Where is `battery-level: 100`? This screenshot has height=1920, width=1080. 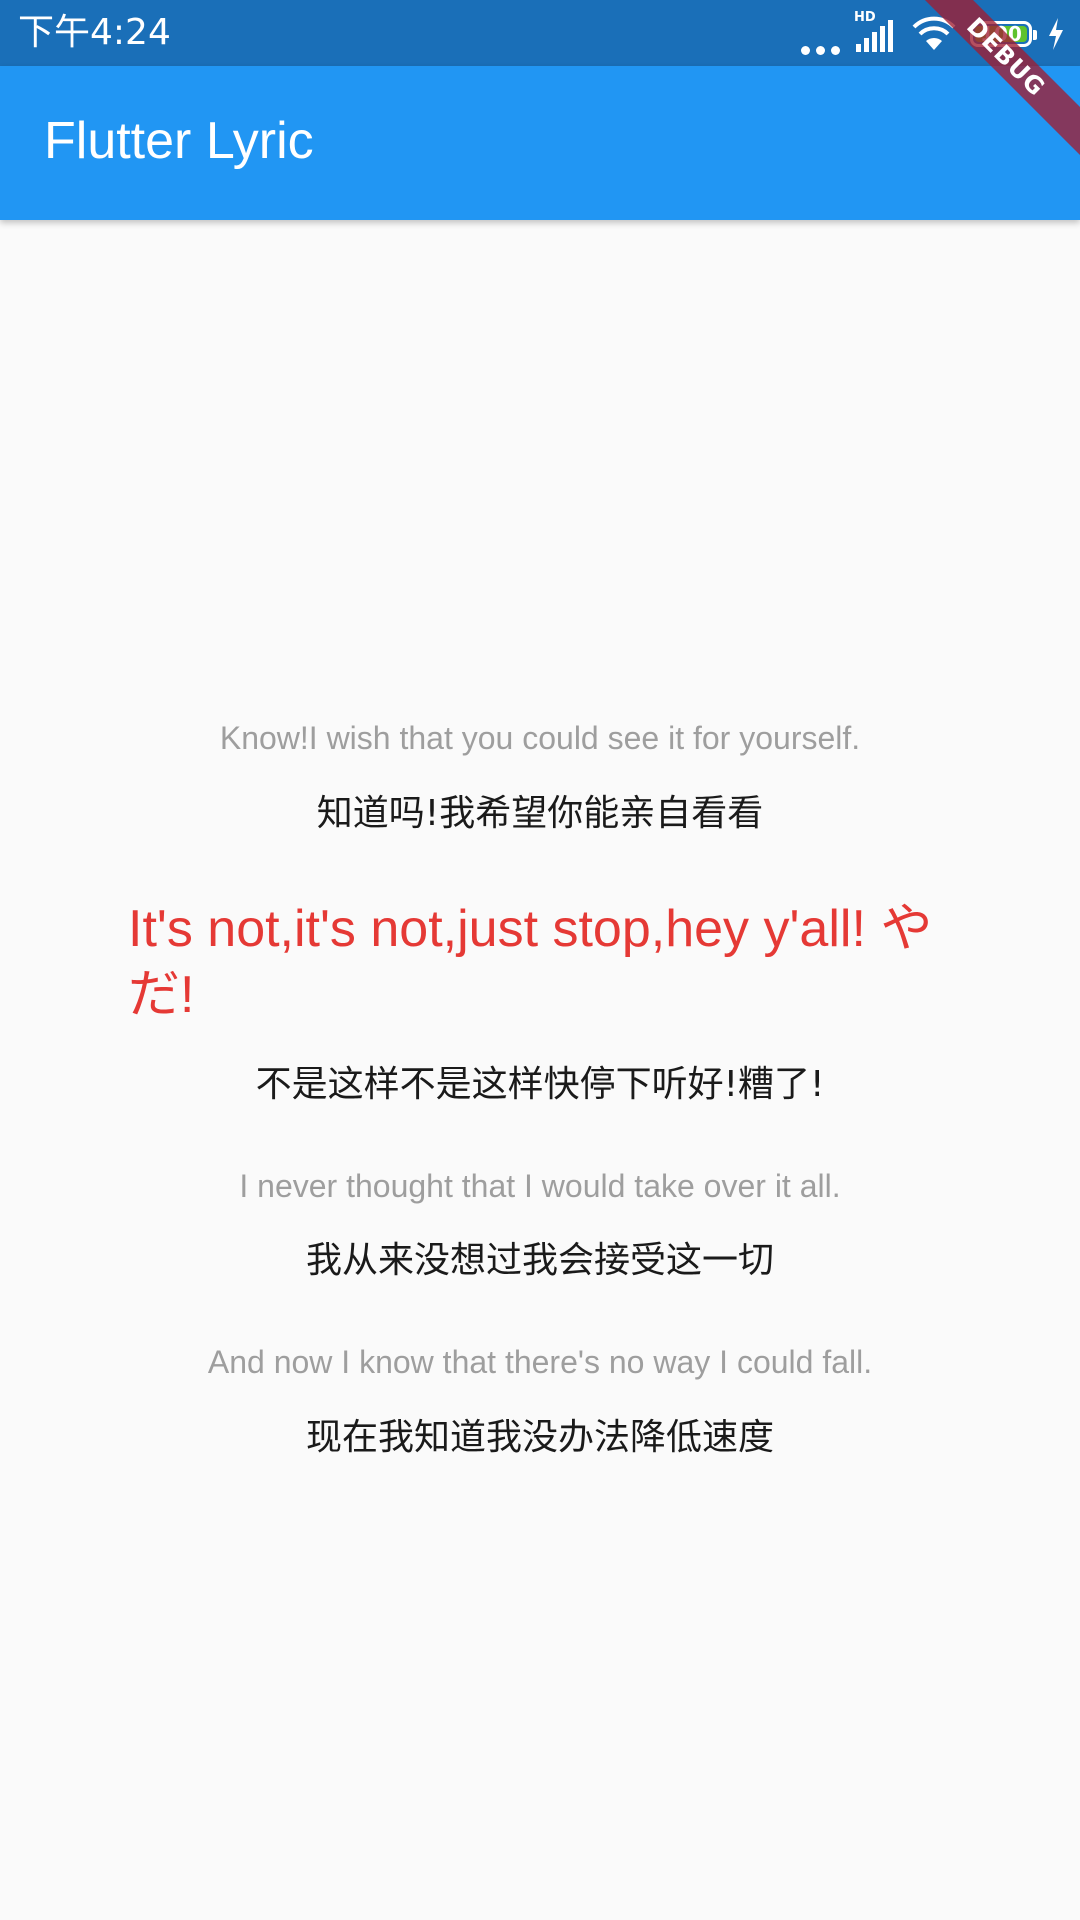 battery-level: 100 is located at coordinates (1001, 34).